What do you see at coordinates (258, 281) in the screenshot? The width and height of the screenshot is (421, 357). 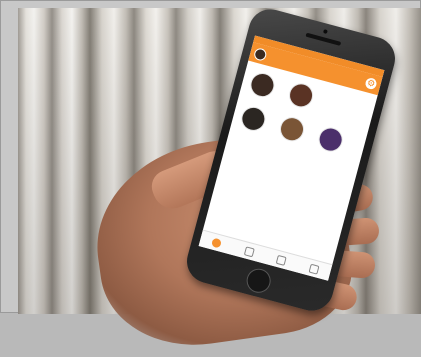 I see `home-button` at bounding box center [258, 281].